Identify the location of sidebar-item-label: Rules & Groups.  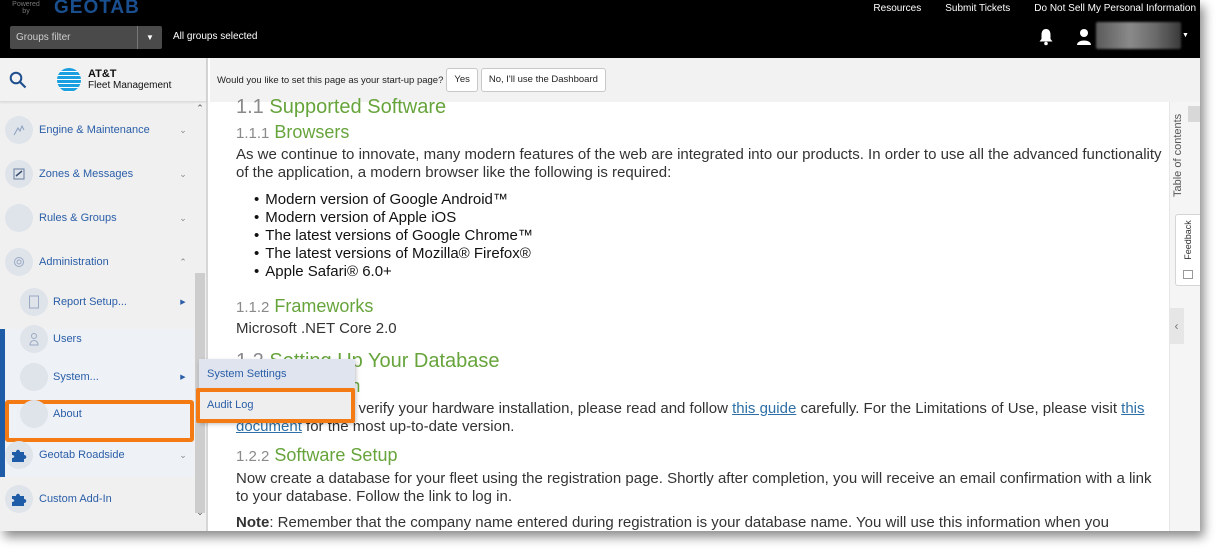
(78, 218).